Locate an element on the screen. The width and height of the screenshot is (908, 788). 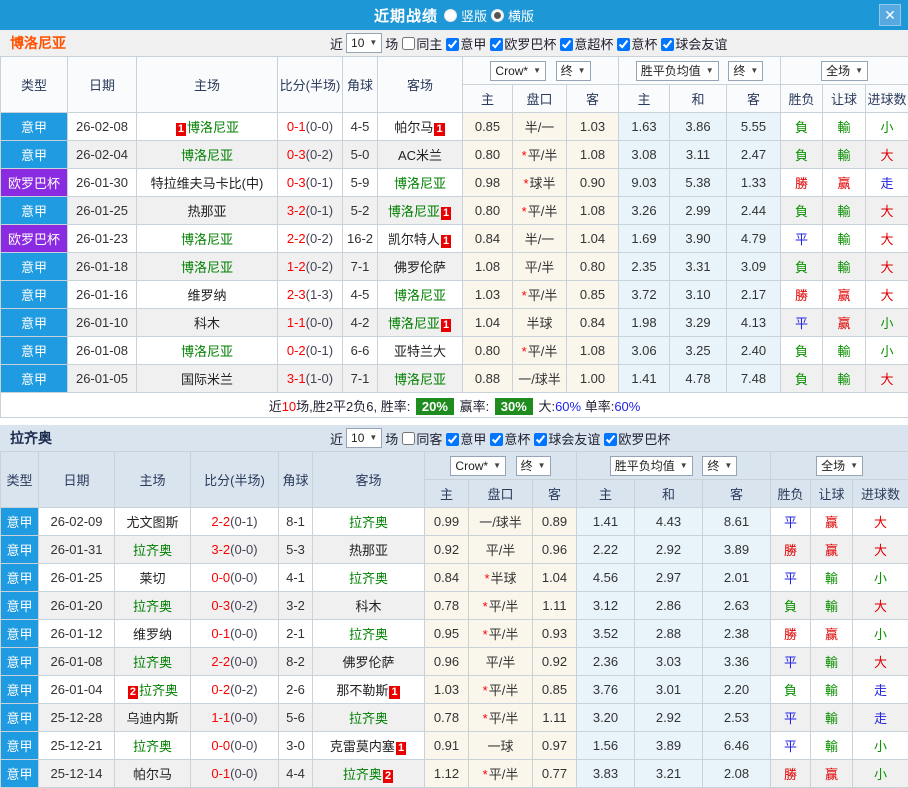
home-team-name: 尤文图斯 is located at coordinates (152, 522).